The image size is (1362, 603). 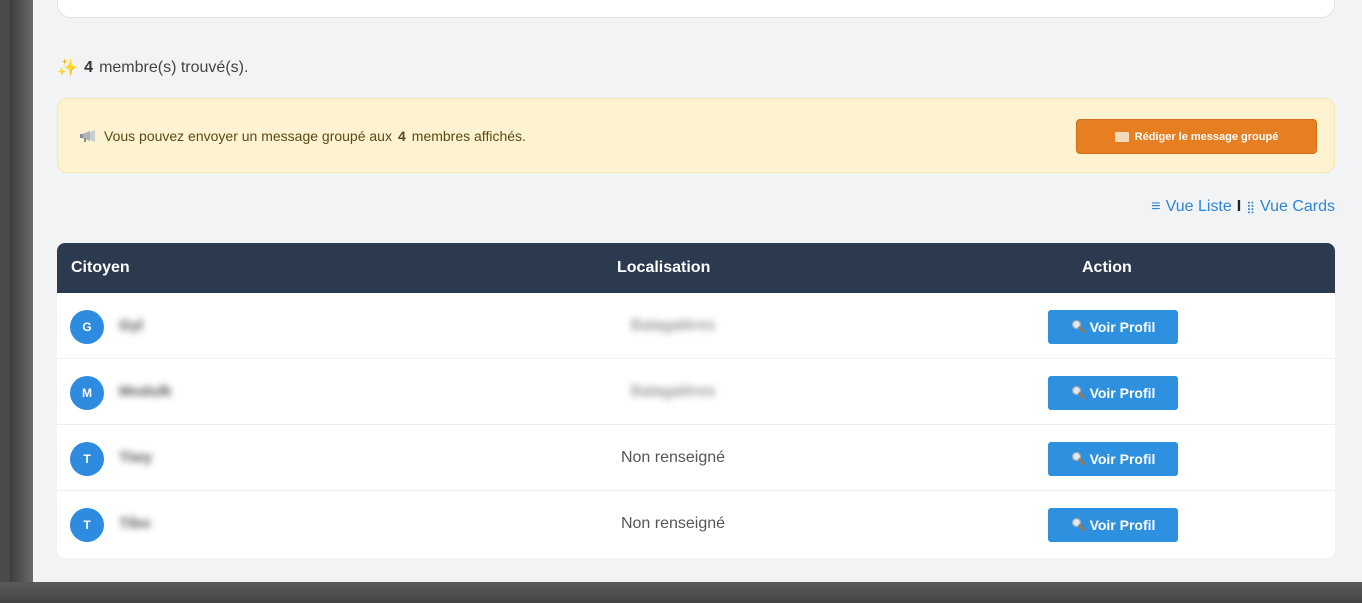 I want to click on list-icon: ≡, so click(x=1156, y=206).